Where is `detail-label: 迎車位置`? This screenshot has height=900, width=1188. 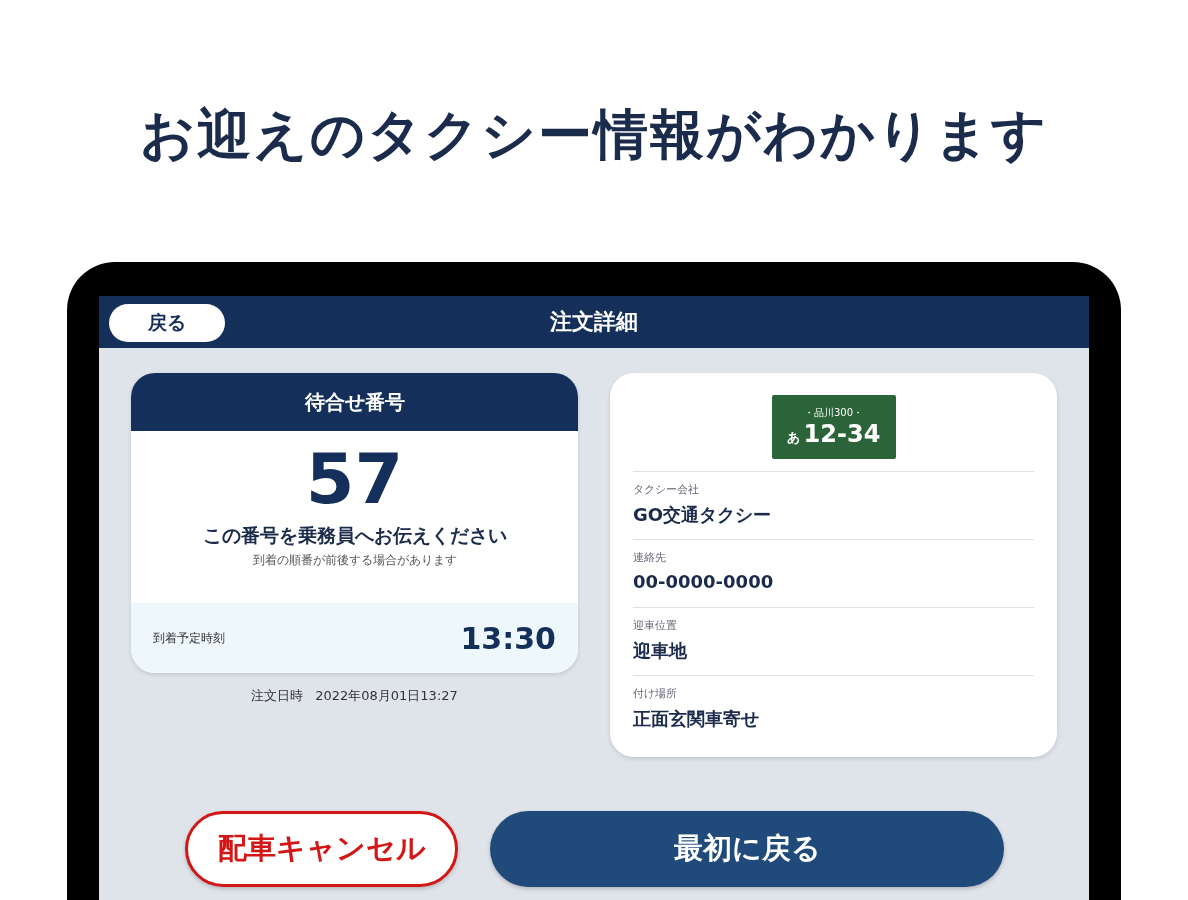
detail-label: 迎車位置 is located at coordinates (655, 625).